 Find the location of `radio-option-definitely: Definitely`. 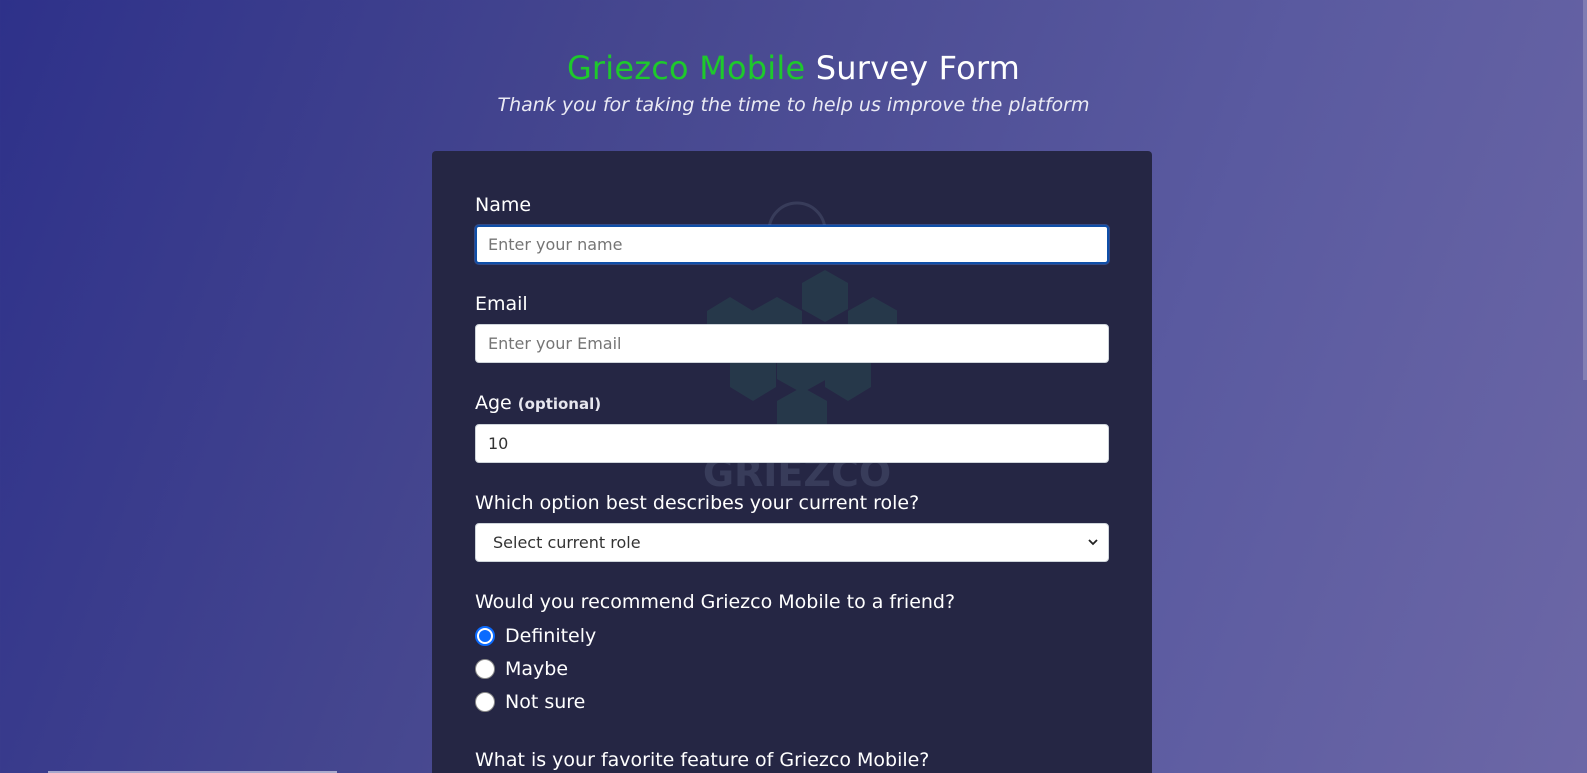

radio-option-definitely: Definitely is located at coordinates (792, 635).